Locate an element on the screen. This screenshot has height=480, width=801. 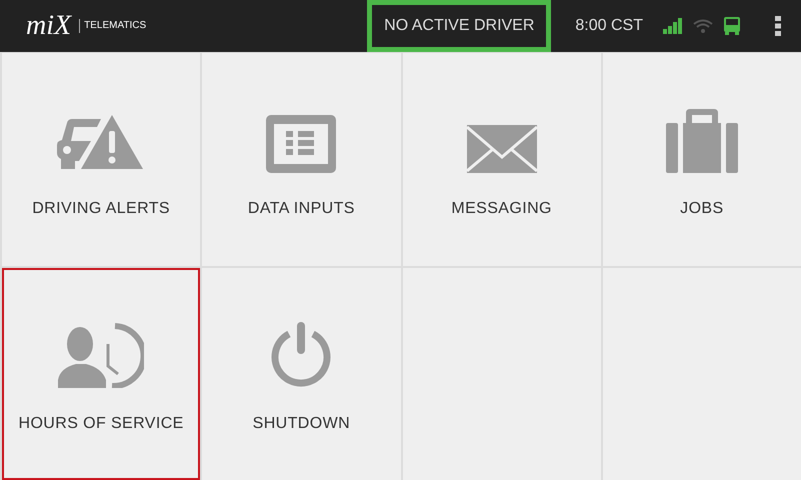
person-clock-icon is located at coordinates (101, 355).